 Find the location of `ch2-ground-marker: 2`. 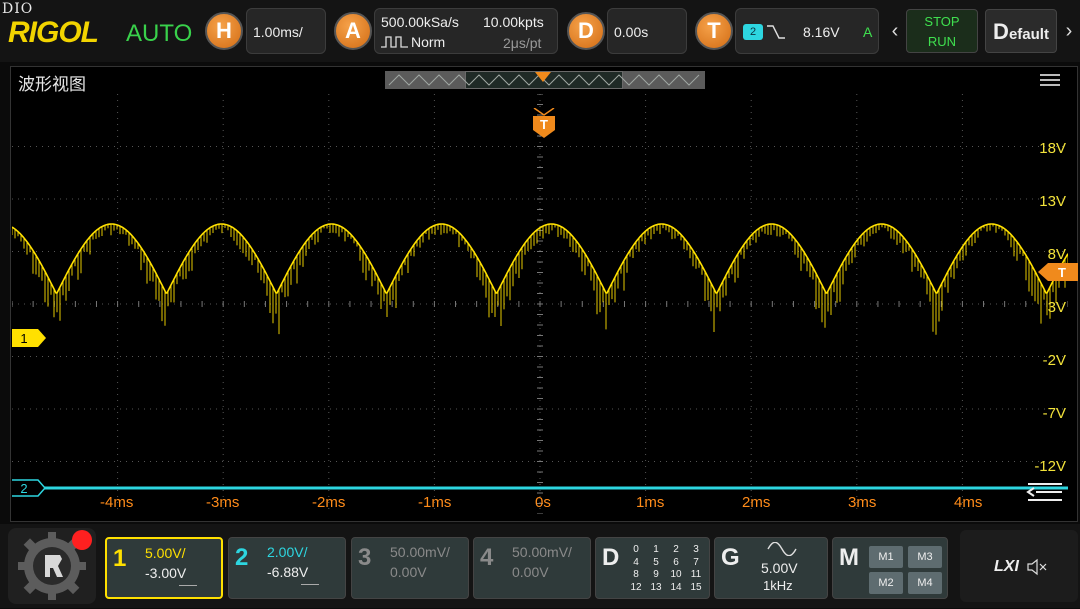

ch2-ground-marker: 2 is located at coordinates (29, 488).